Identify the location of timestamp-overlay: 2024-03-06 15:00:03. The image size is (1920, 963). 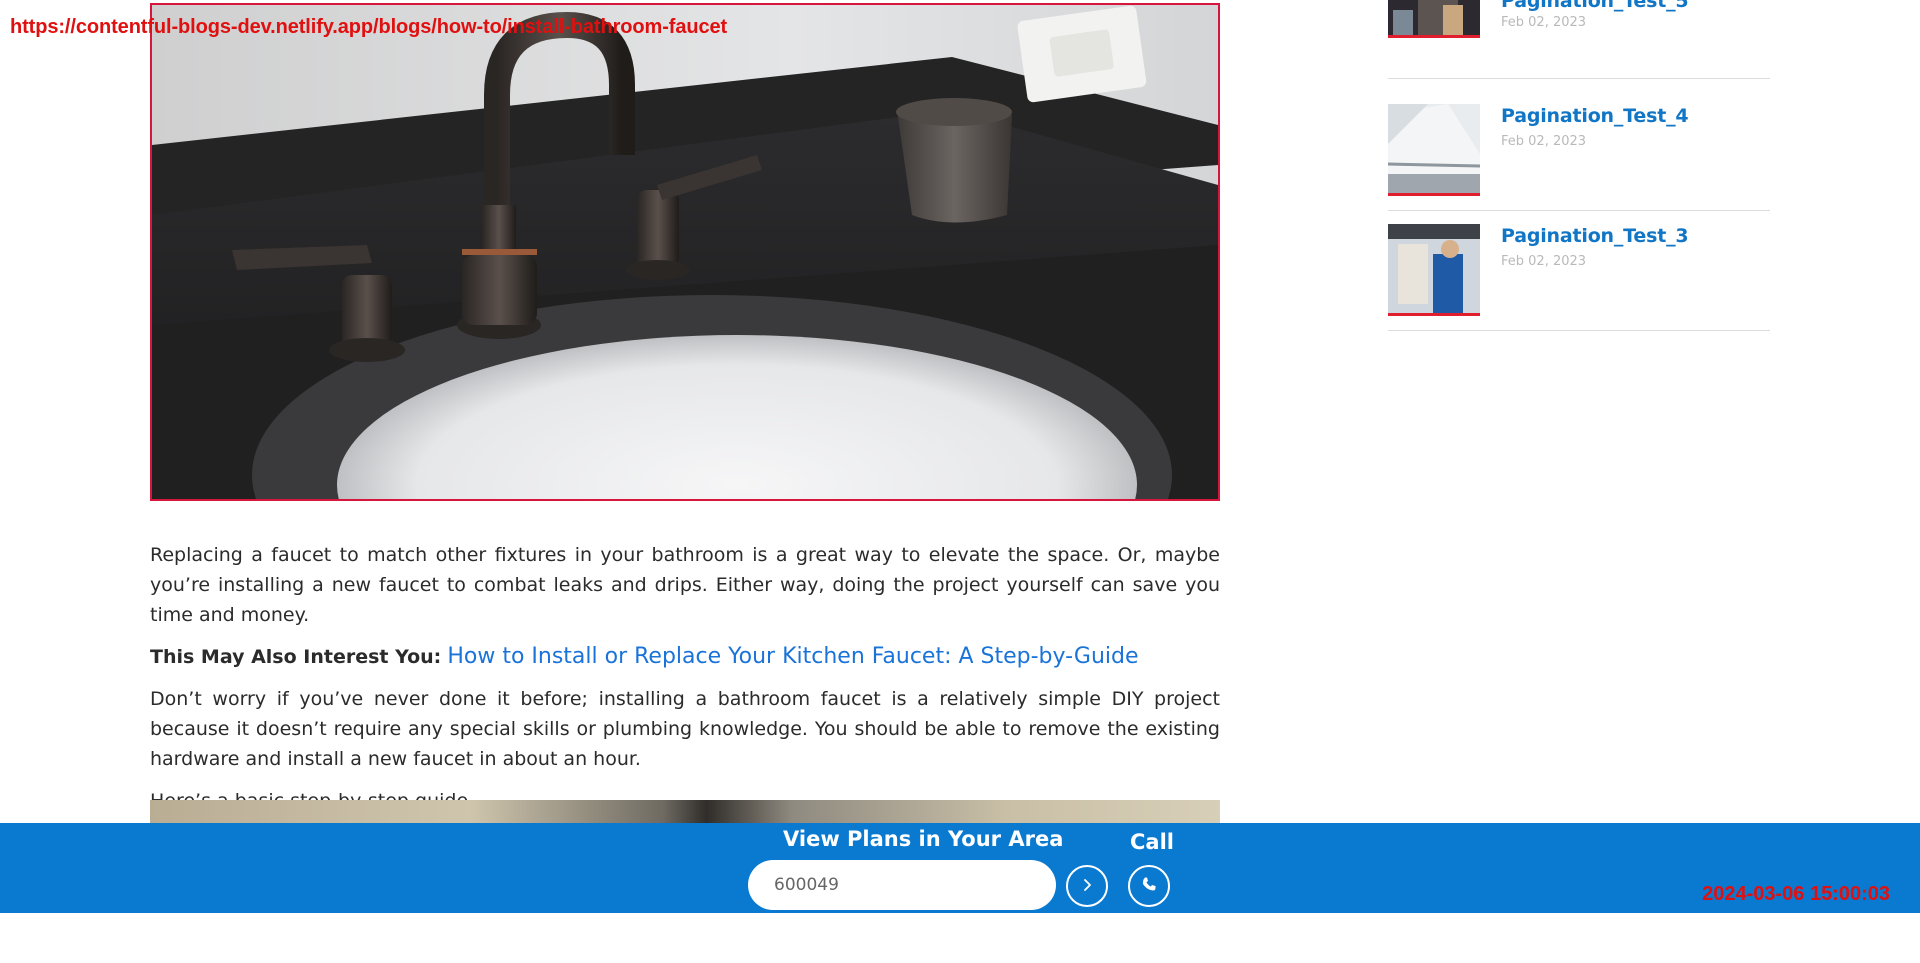
(1796, 894).